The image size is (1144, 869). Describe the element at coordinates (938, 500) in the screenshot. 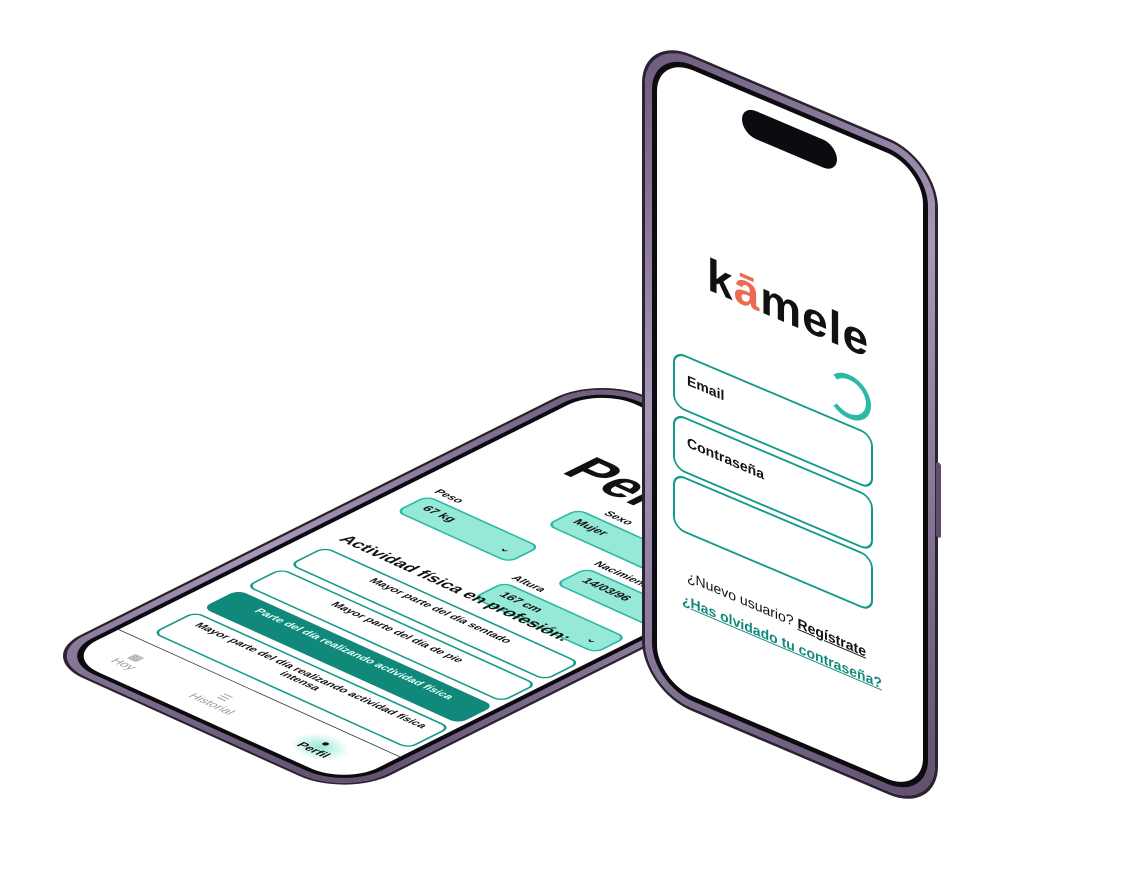

I see `side-button` at that location.